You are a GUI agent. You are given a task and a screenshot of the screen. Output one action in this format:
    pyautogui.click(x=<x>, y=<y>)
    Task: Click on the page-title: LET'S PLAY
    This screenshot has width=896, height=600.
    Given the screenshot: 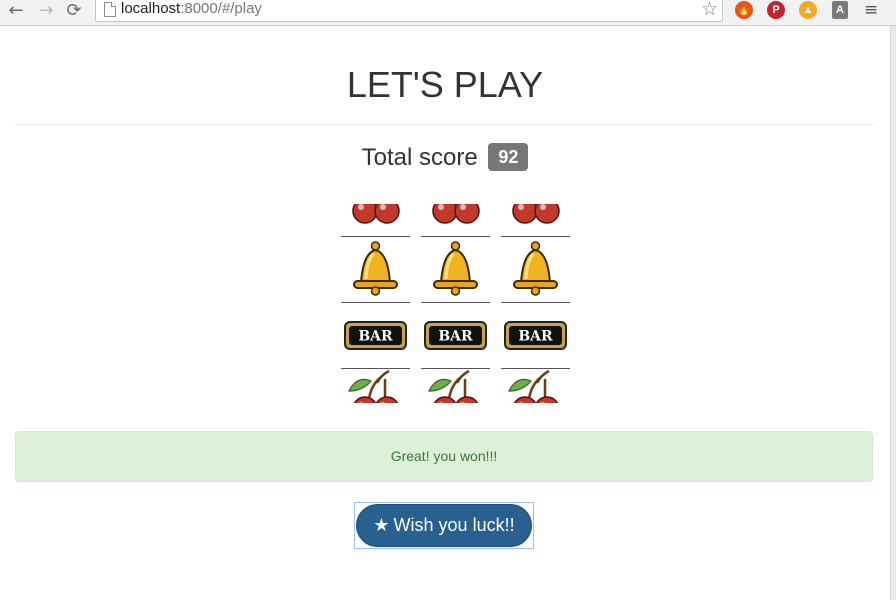 What is the action you would take?
    pyautogui.click(x=445, y=84)
    